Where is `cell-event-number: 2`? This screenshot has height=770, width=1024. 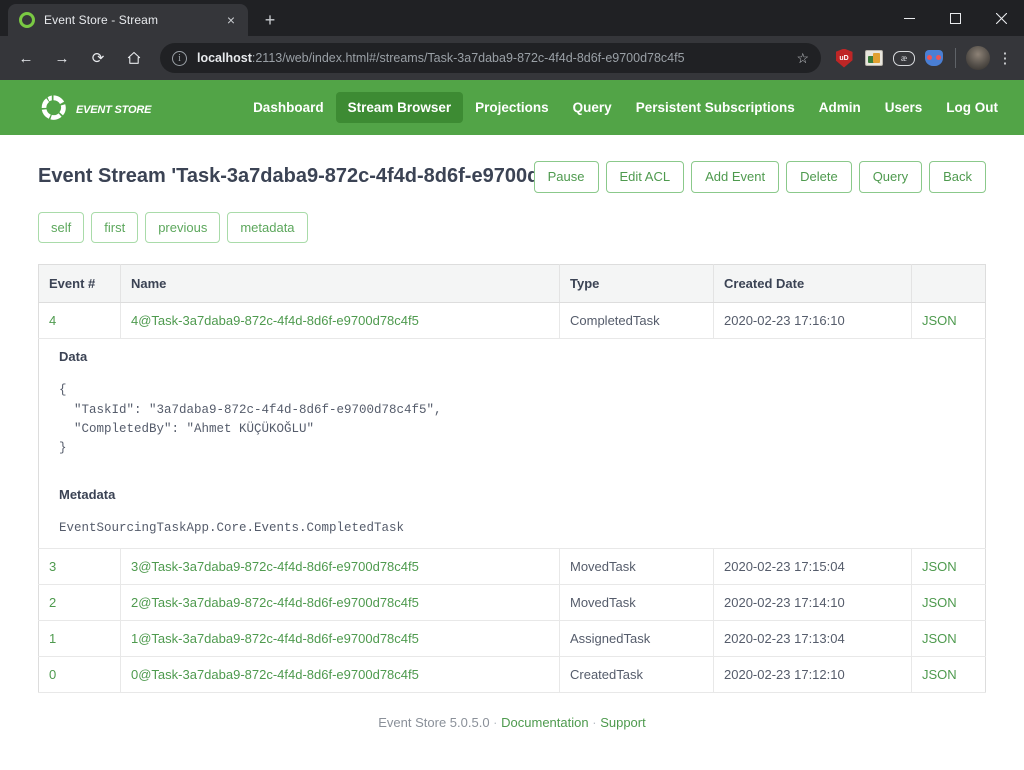 cell-event-number: 2 is located at coordinates (79, 603).